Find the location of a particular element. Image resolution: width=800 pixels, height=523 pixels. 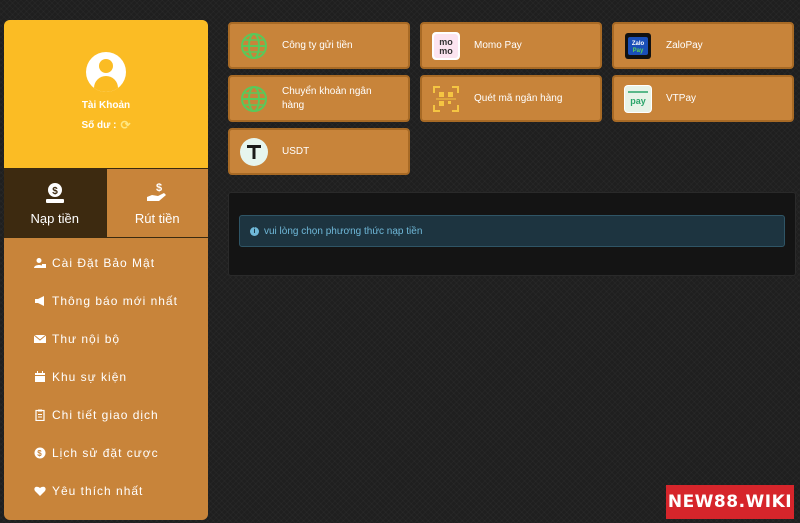

menu-item-security: Cài Đặt Bảo Mật is located at coordinates (106, 263).